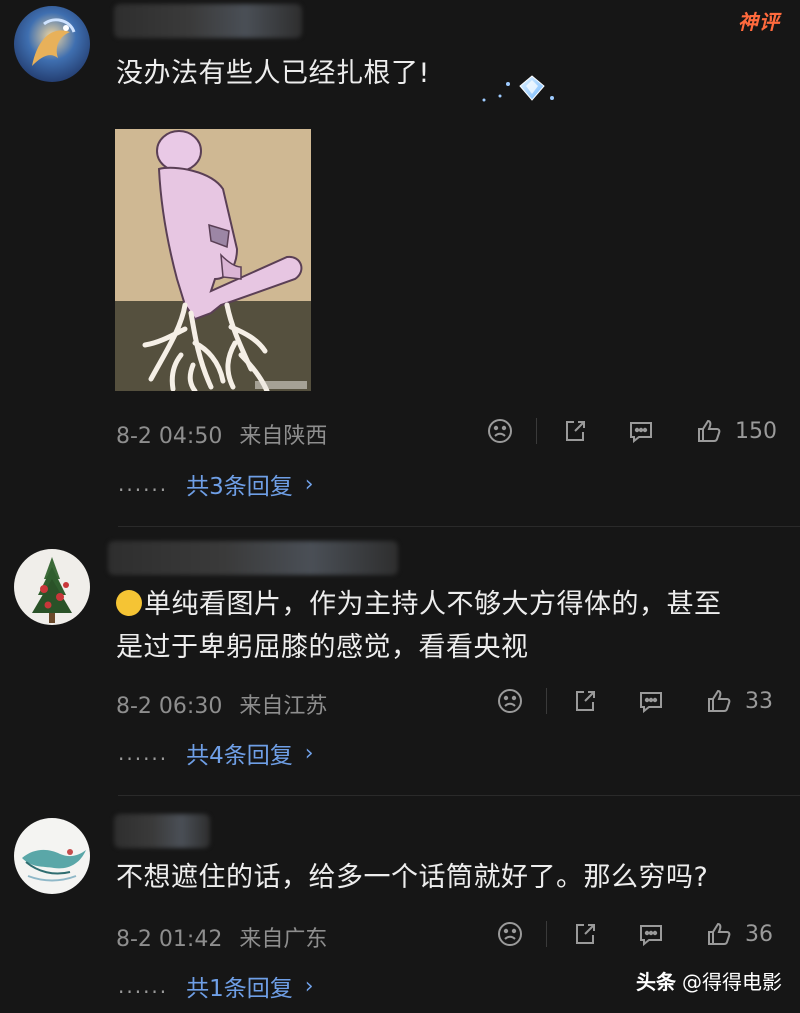 The image size is (800, 1013). I want to click on meme-image-rooted-man, so click(213, 260).